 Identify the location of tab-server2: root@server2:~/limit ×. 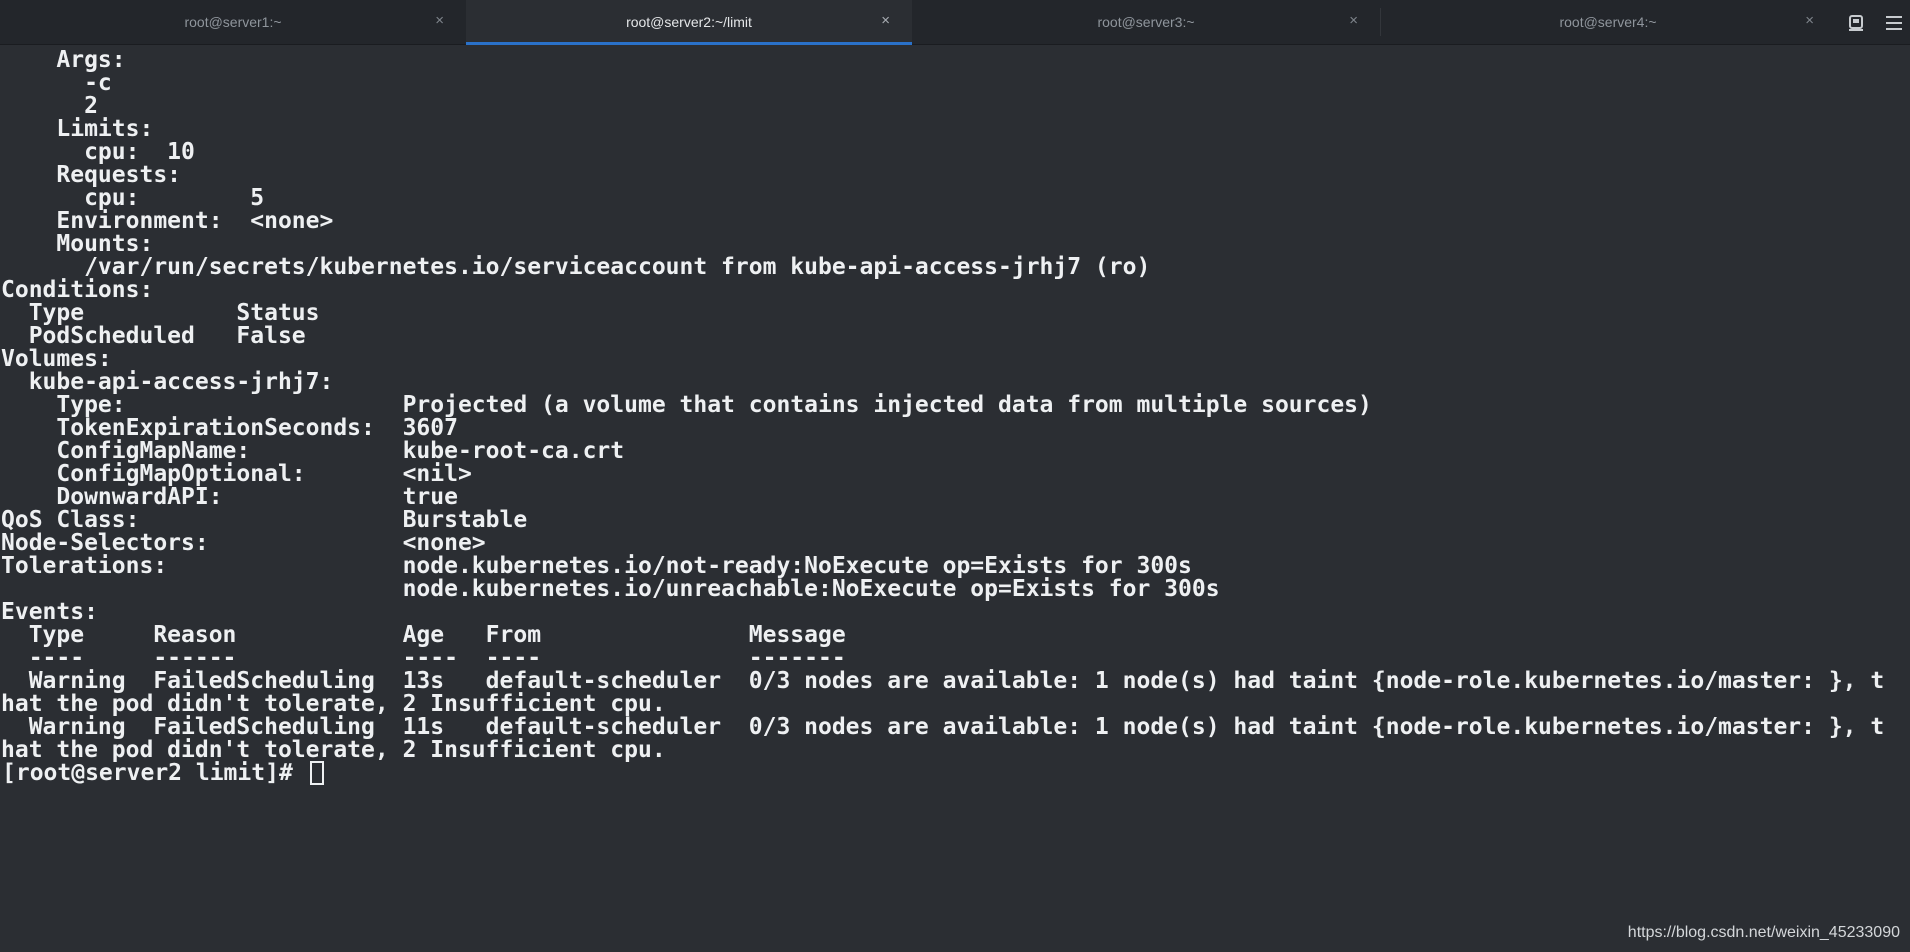
(689, 22).